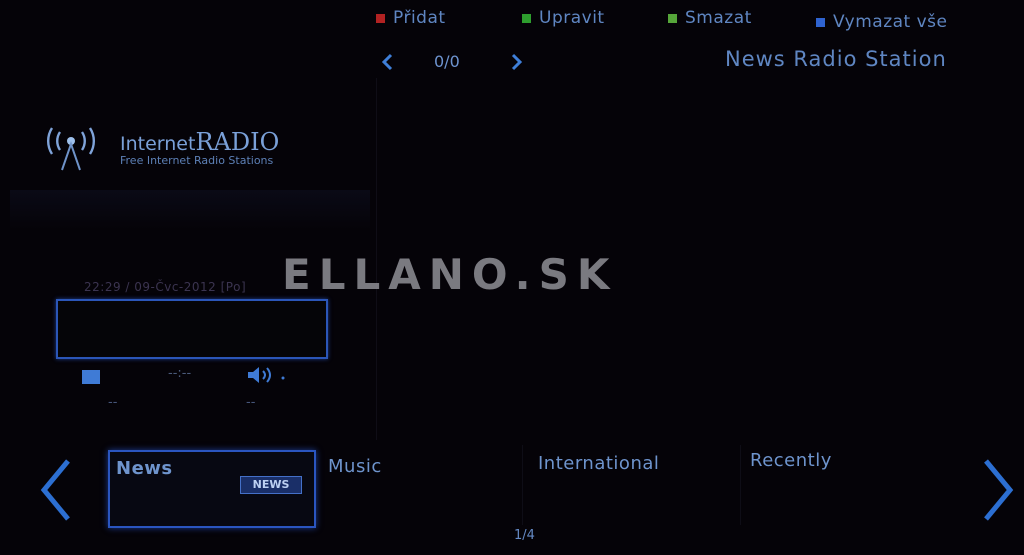 This screenshot has width=1024, height=555. I want to click on pager-counter: 0/0, so click(447, 61).